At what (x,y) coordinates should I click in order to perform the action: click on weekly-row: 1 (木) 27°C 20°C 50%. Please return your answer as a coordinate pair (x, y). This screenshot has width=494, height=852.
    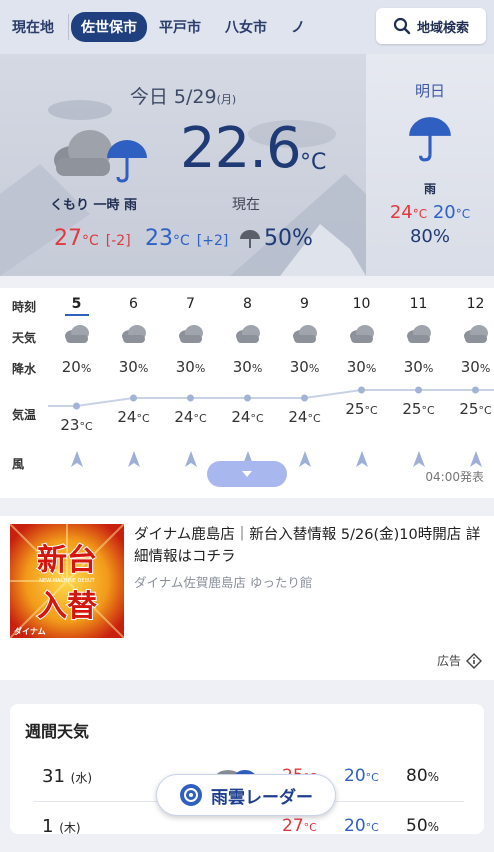
    Looking at the image, I should click on (247, 832).